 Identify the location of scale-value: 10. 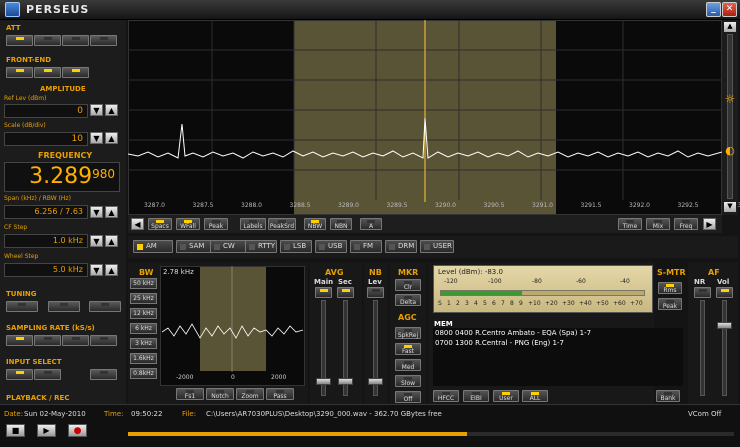
(46, 139).